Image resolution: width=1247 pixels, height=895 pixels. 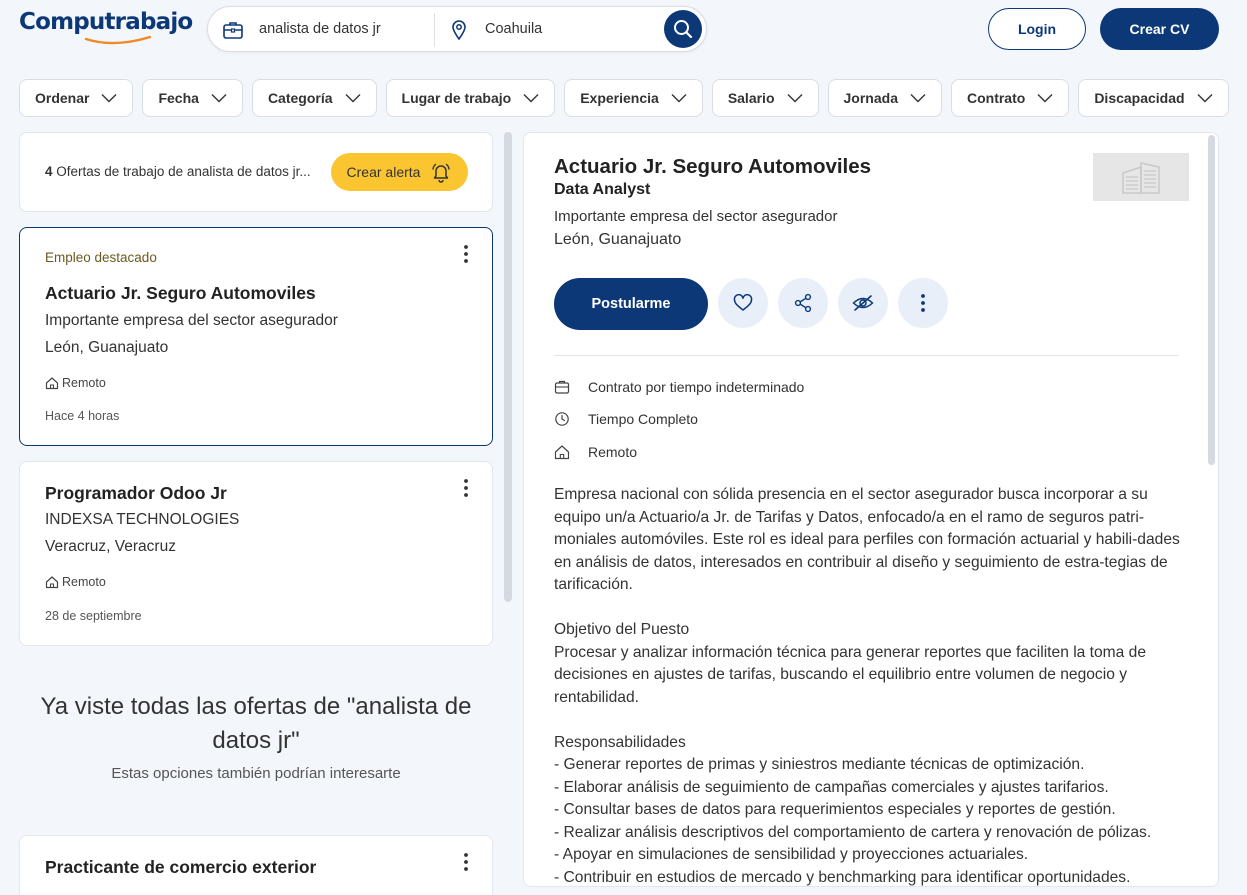 What do you see at coordinates (508, 367) in the screenshot?
I see `results-scrollbar` at bounding box center [508, 367].